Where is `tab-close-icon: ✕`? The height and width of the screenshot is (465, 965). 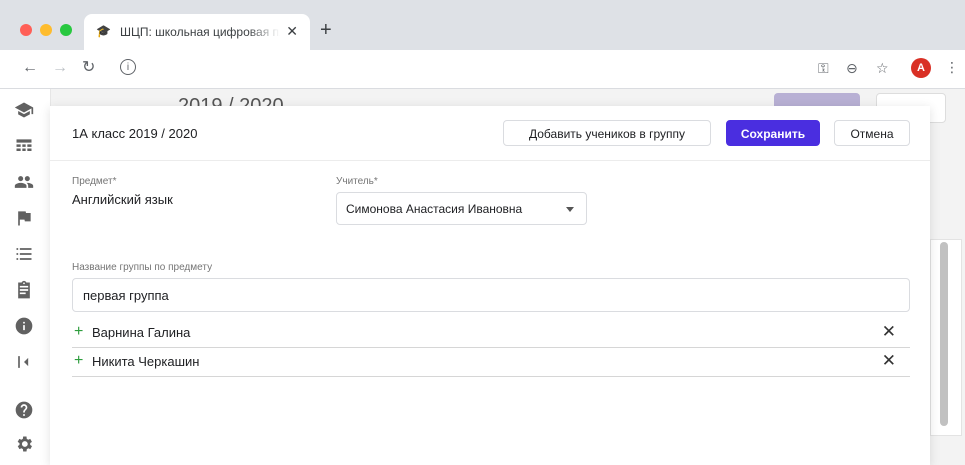 tab-close-icon: ✕ is located at coordinates (292, 31).